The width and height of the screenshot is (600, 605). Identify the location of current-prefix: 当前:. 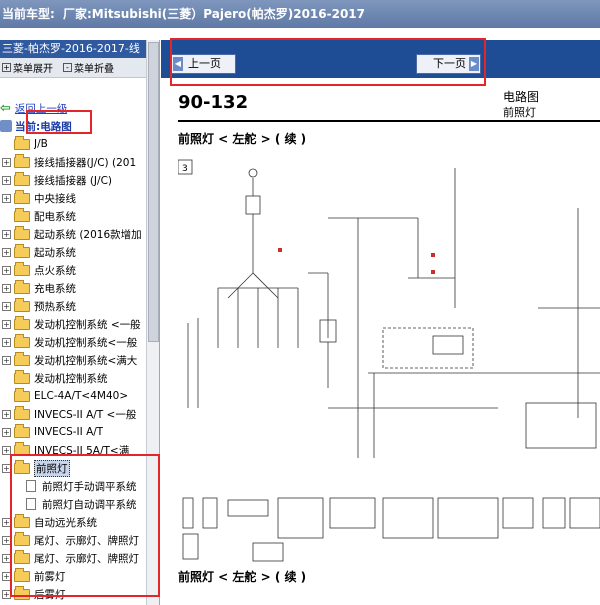
(28, 126).